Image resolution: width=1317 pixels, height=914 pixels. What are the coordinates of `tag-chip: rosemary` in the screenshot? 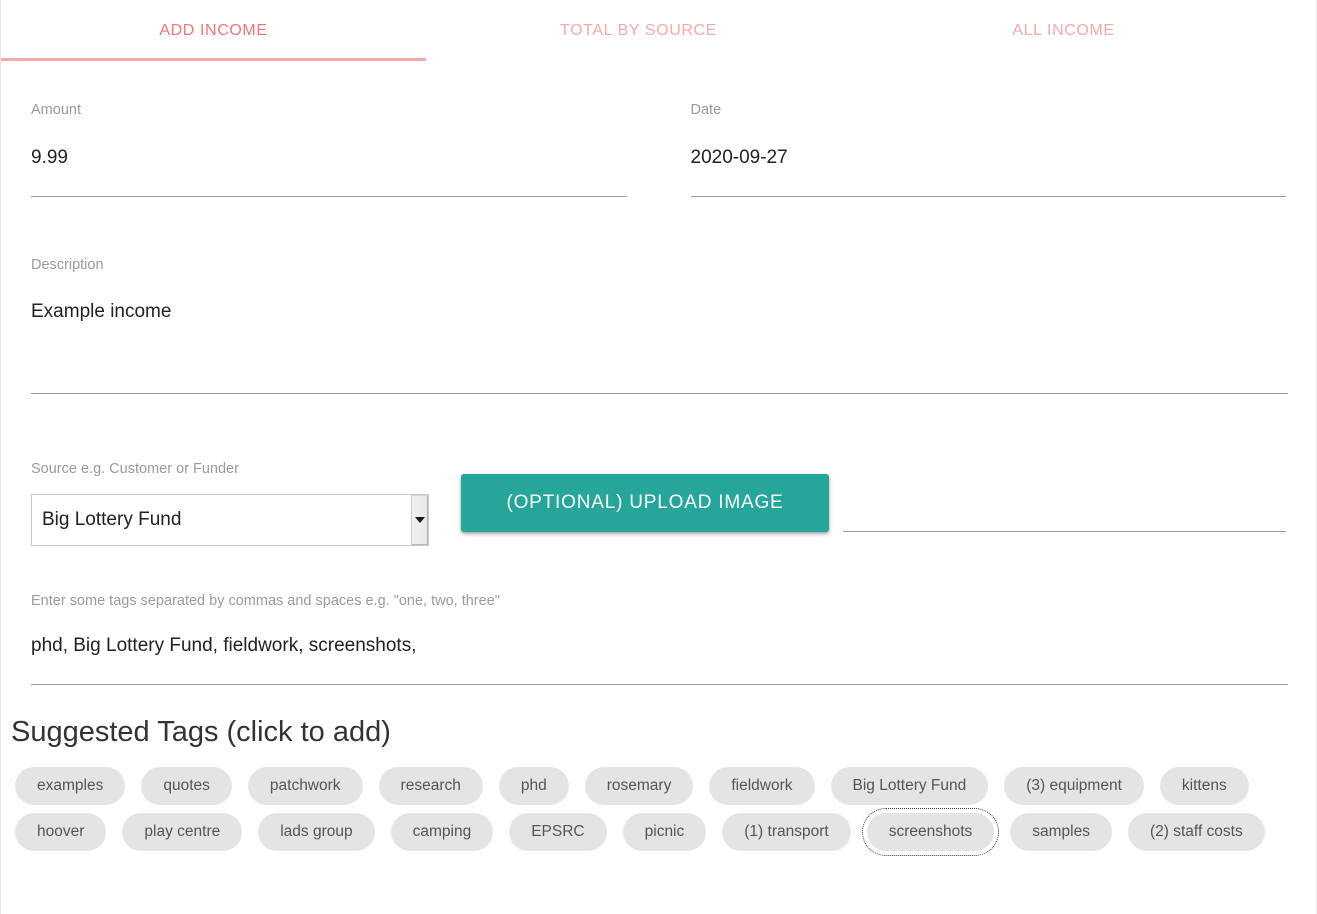 It's located at (639, 786).